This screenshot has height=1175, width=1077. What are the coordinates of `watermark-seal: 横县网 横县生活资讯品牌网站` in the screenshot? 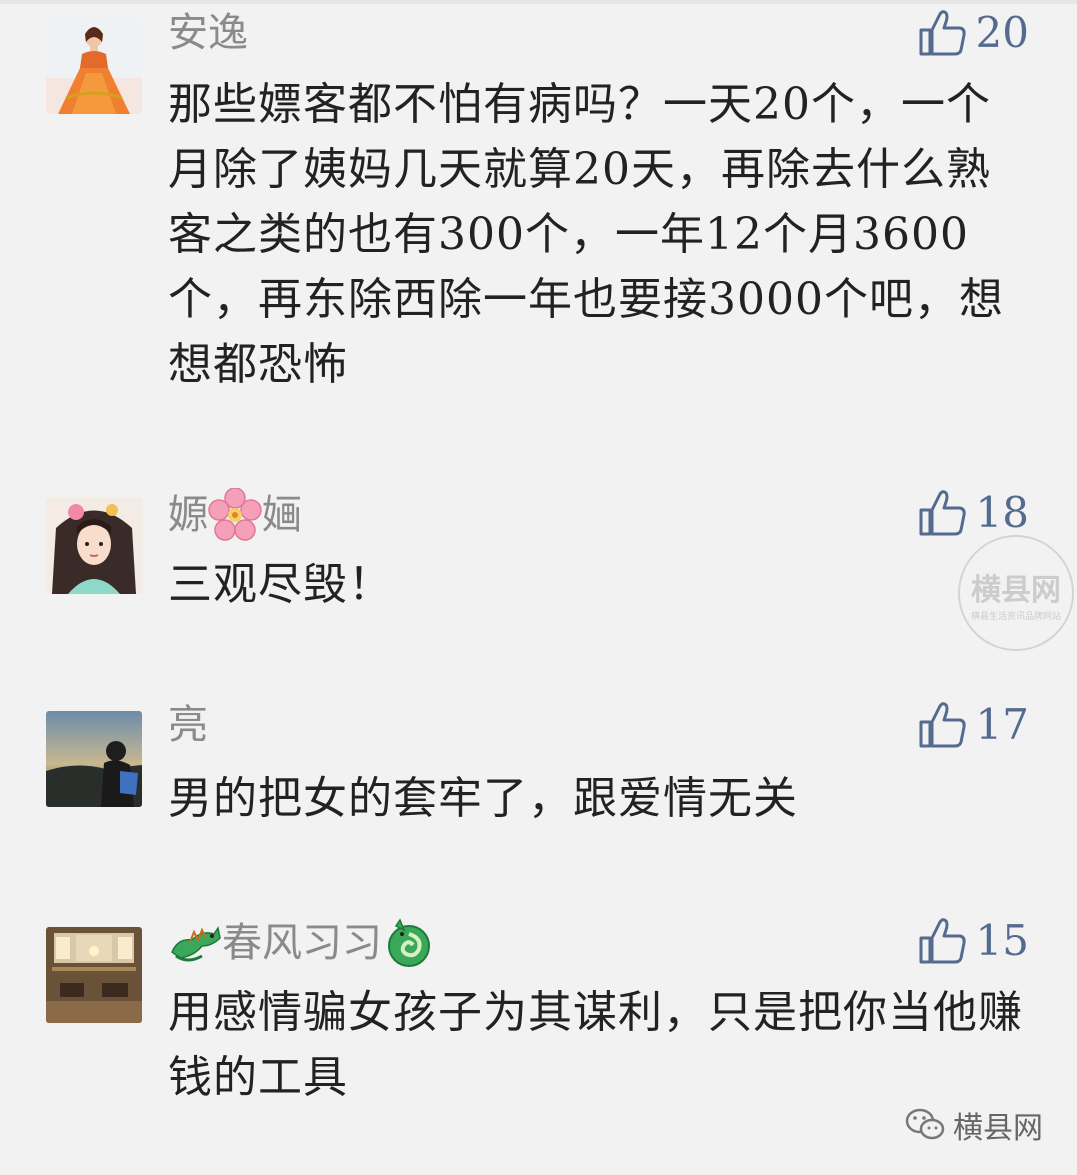 It's located at (1016, 593).